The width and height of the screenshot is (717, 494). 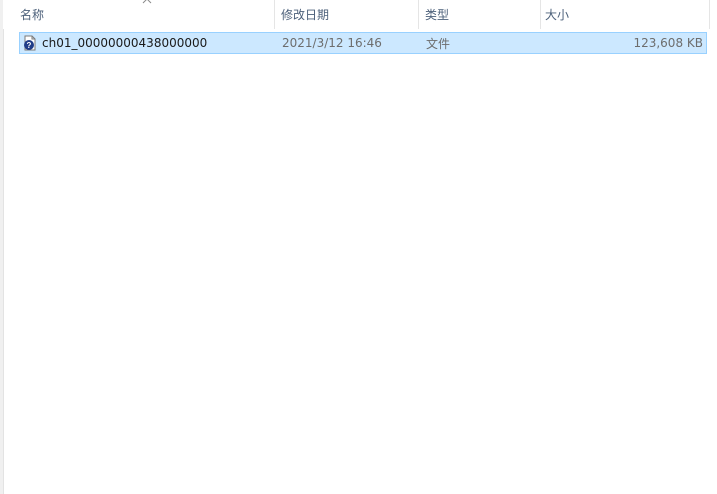 What do you see at coordinates (483, 14) in the screenshot?
I see `column-header-type: 类型` at bounding box center [483, 14].